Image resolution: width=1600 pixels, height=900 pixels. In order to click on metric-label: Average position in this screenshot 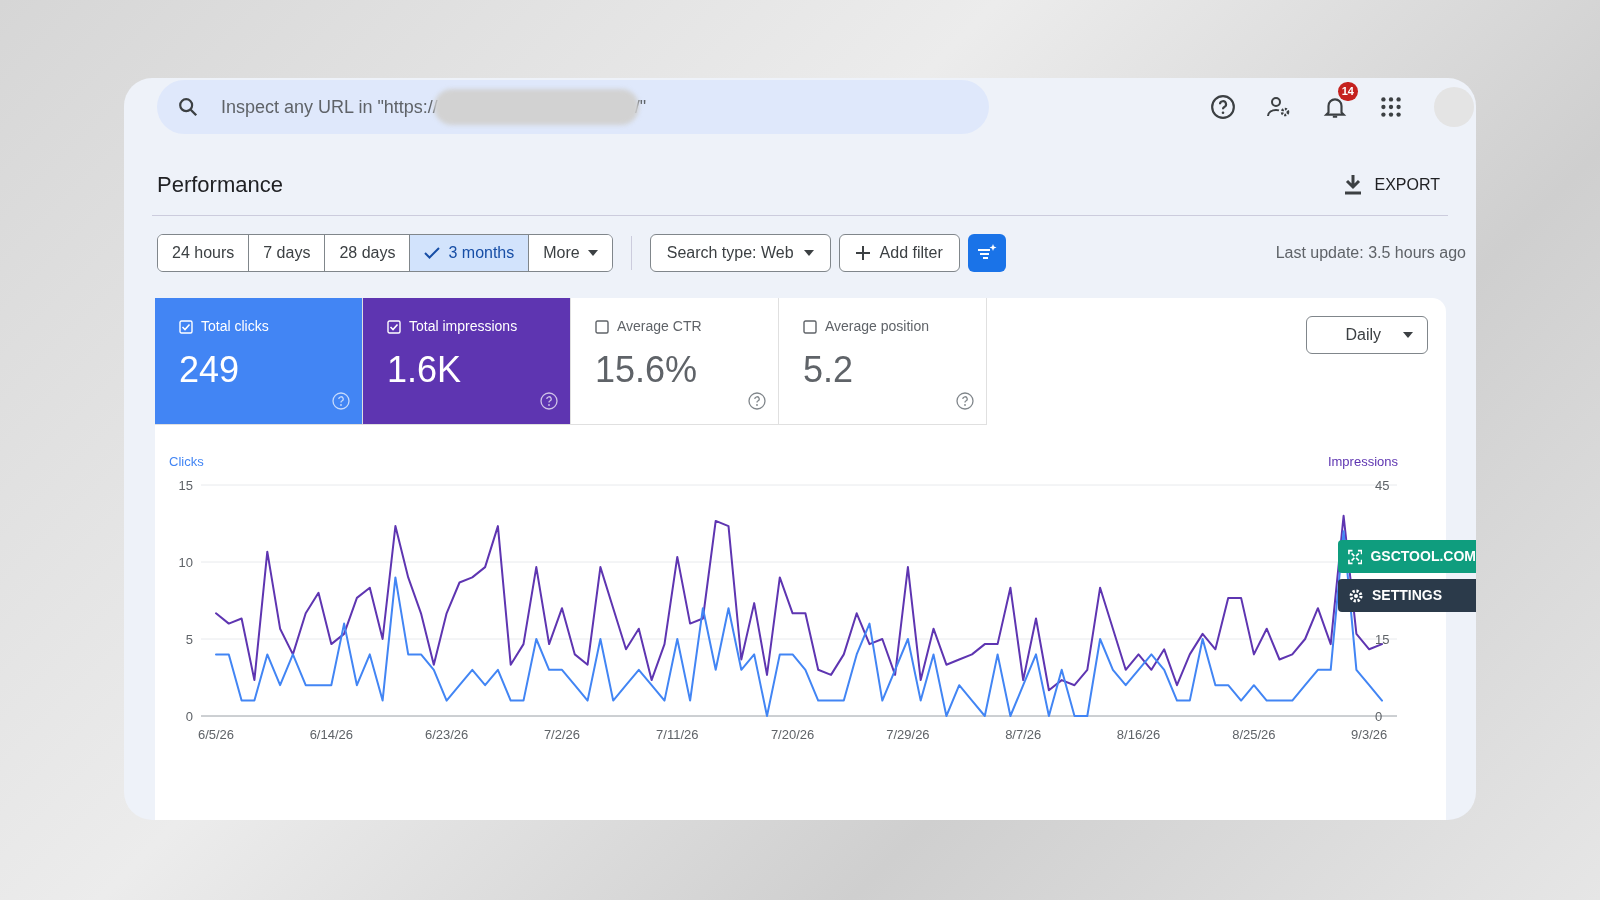, I will do `click(877, 326)`.